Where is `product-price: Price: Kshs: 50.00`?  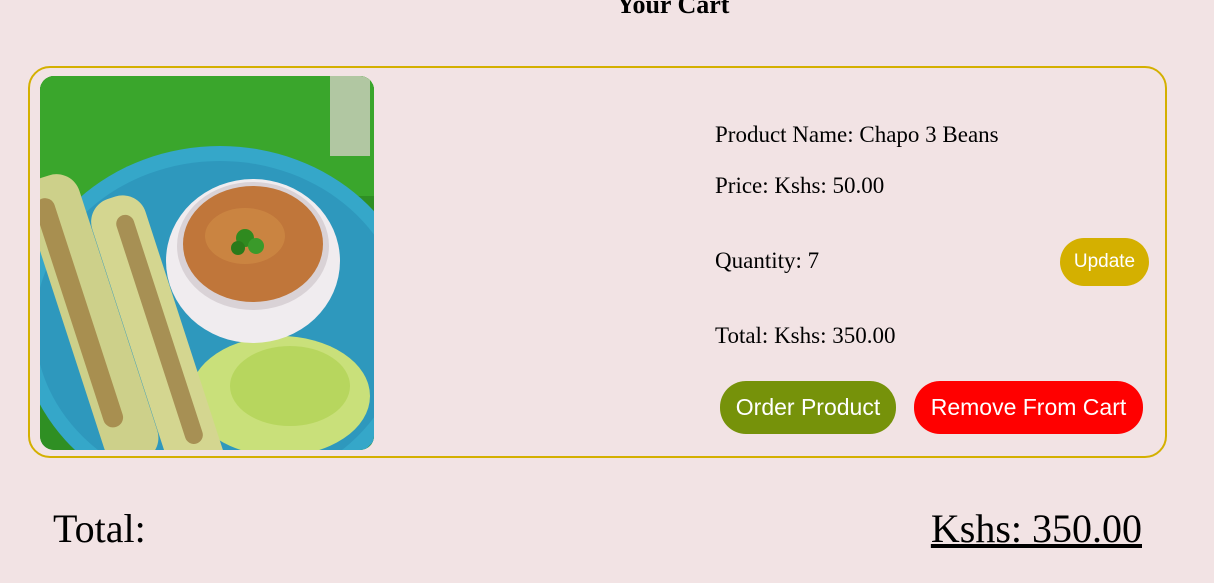
product-price: Price: Kshs: 50.00 is located at coordinates (800, 185).